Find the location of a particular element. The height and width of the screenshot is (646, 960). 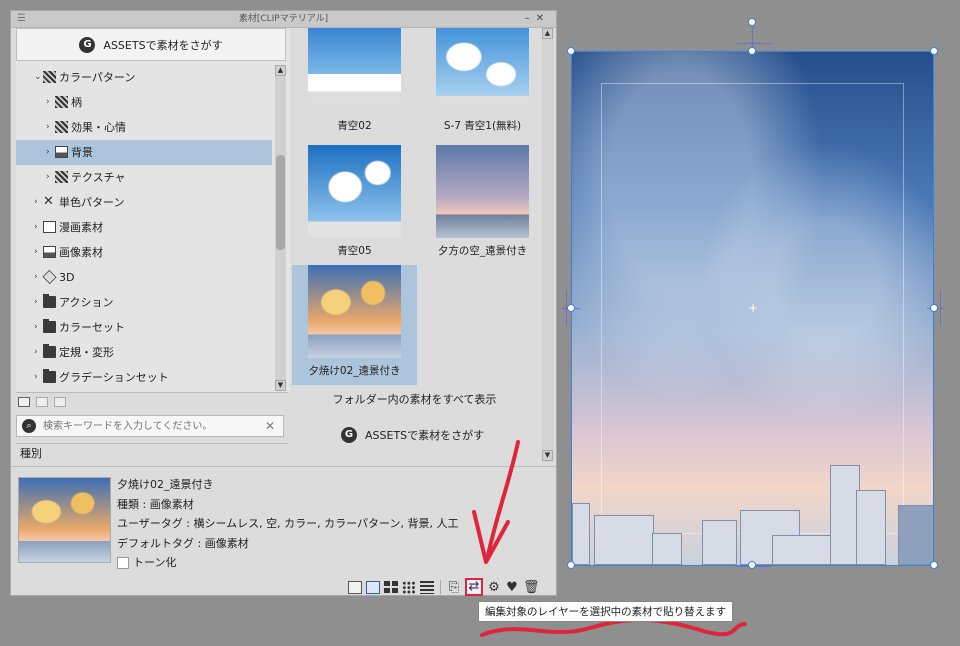

center-crosshair-icon: + is located at coordinates (753, 308).